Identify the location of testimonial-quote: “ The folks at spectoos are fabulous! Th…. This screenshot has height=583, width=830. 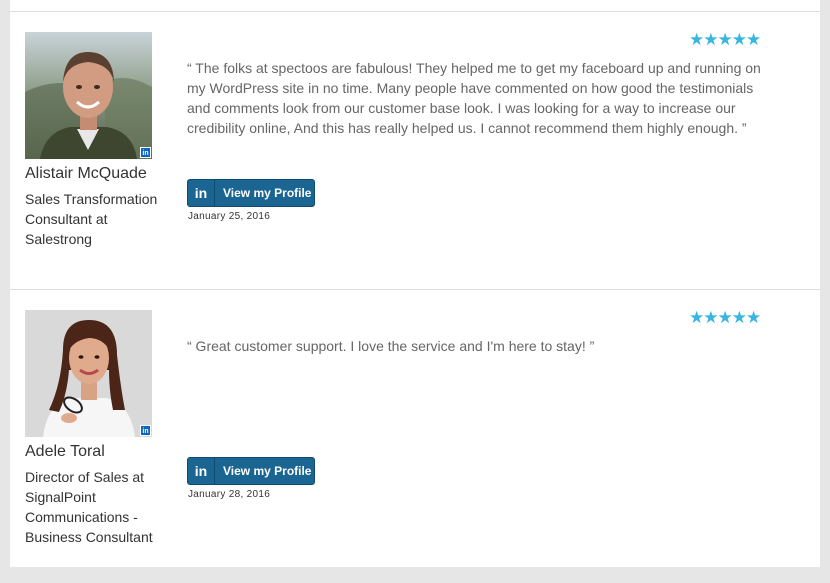
(474, 98).